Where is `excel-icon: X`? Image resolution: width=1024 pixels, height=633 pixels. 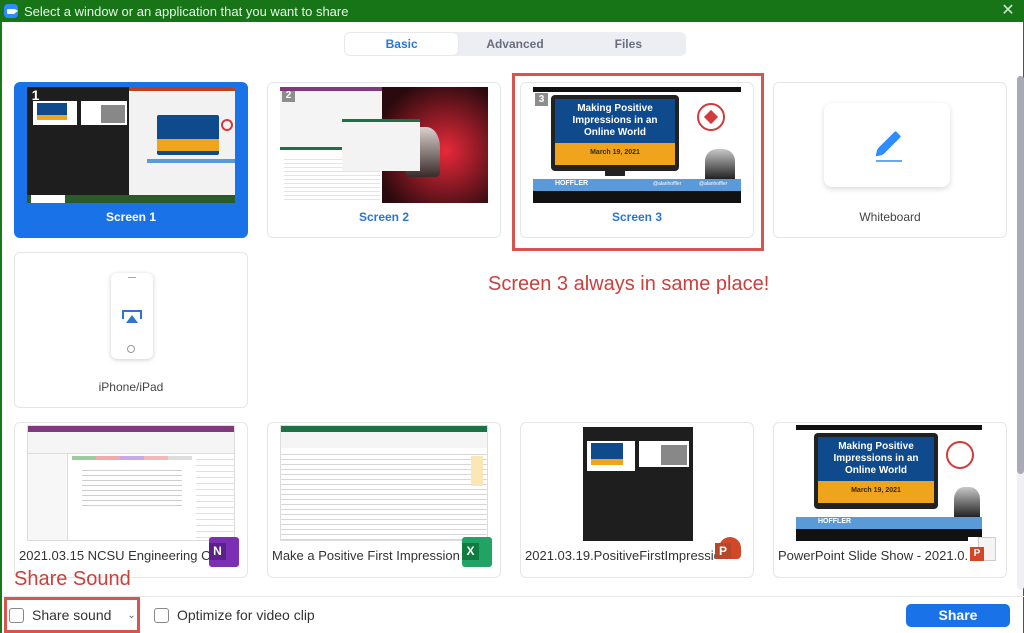
excel-icon: X is located at coordinates (477, 552).